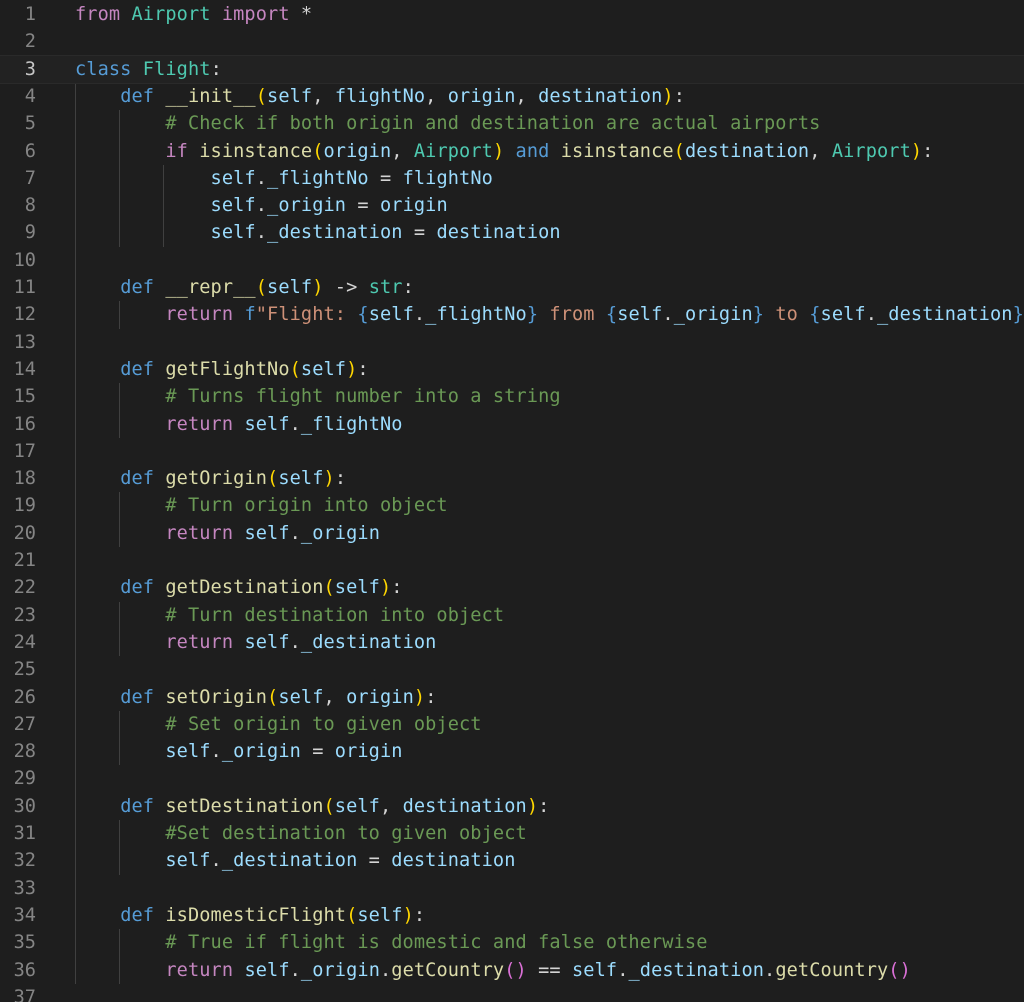 This screenshot has width=1024, height=1002. I want to click on code-token: _origin, so click(340, 970).